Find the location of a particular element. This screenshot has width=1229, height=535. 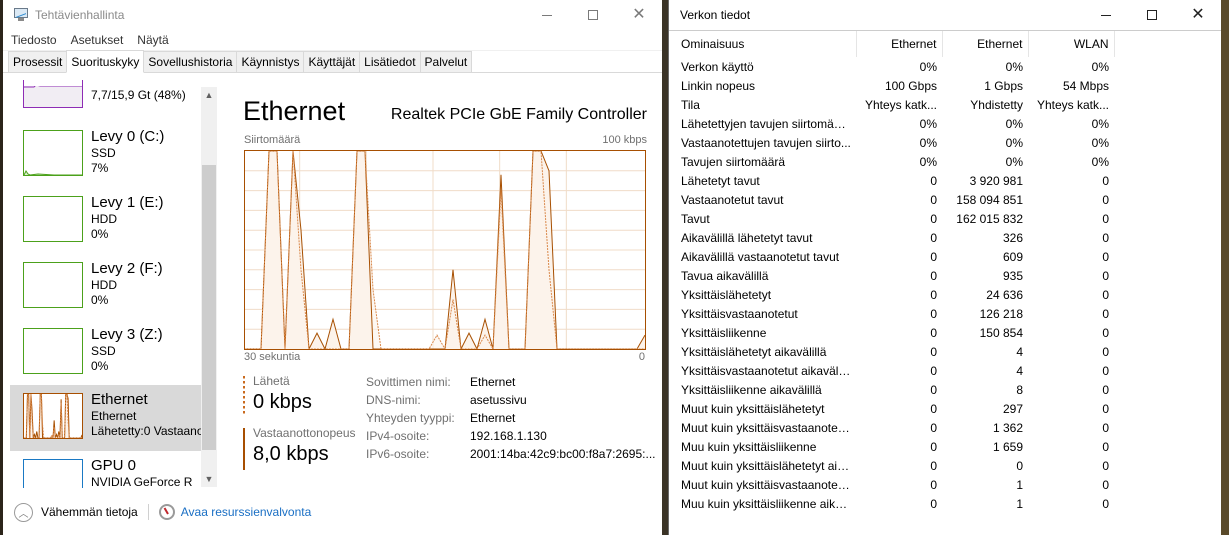

tab-performance: Suorituskyky is located at coordinates (105, 61).